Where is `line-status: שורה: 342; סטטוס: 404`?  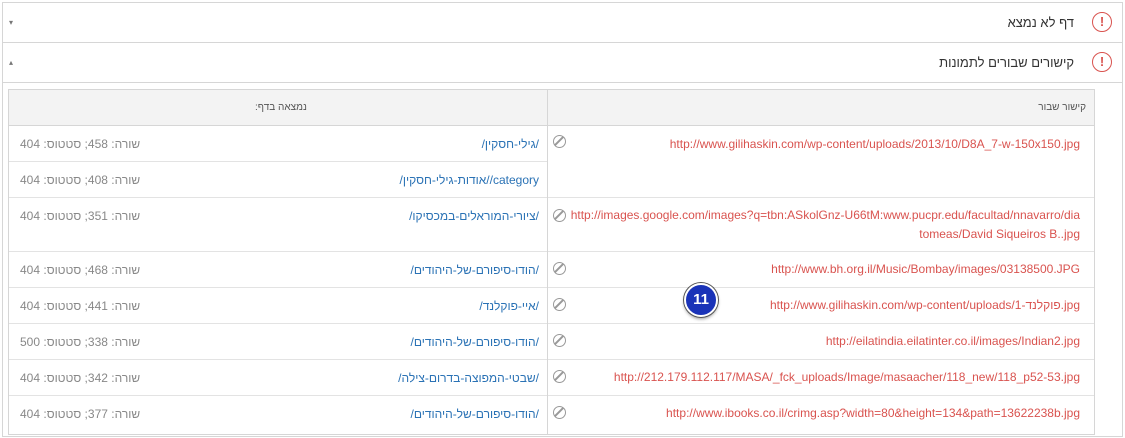 line-status: שורה: 342; סטטוס: 404 is located at coordinates (80, 378).